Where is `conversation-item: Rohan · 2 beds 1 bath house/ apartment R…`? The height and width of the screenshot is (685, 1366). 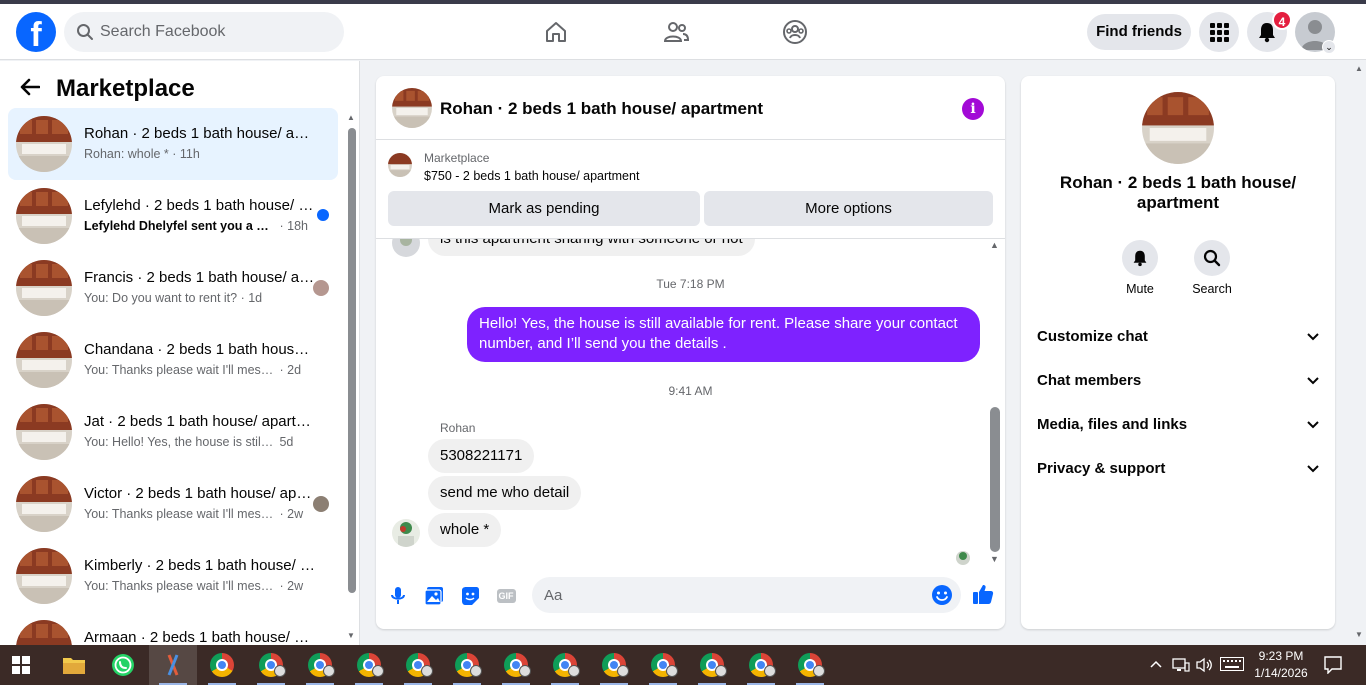 conversation-item: Rohan · 2 beds 1 bath house/ apartment R… is located at coordinates (173, 144).